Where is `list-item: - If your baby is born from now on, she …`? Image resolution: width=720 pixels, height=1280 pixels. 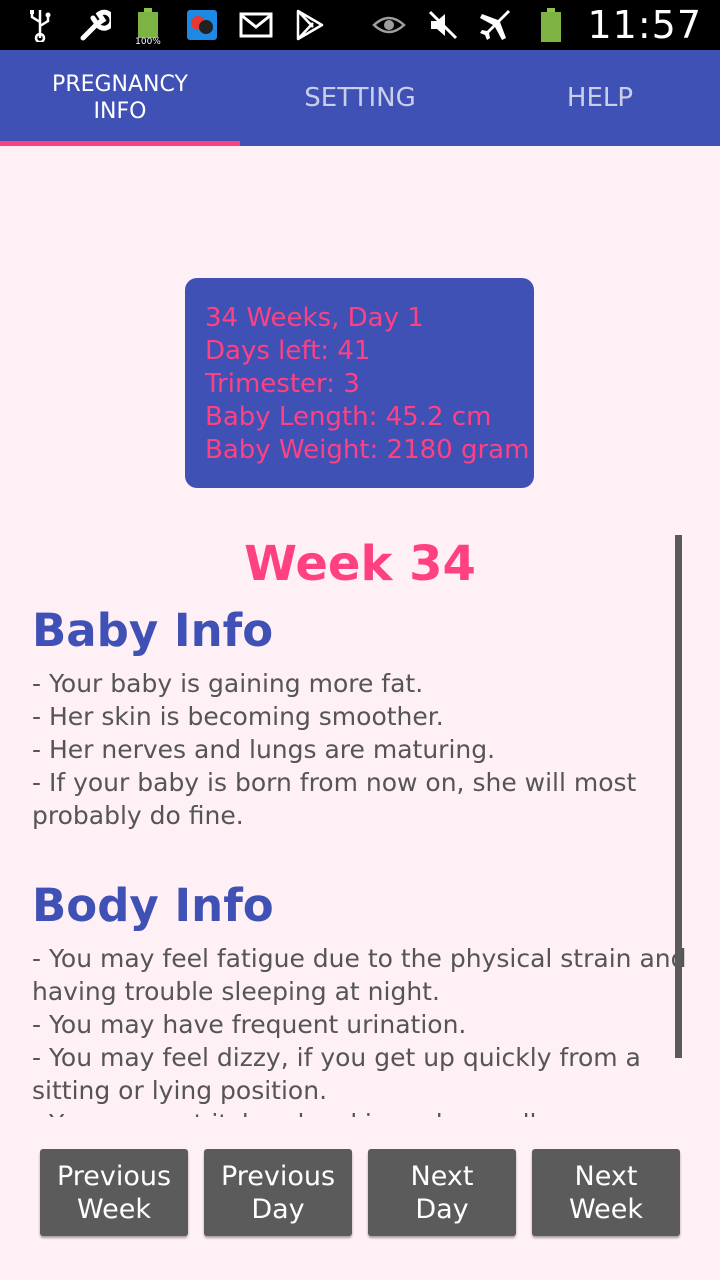
list-item: - If your baby is born from now on, she … is located at coordinates (334, 782).